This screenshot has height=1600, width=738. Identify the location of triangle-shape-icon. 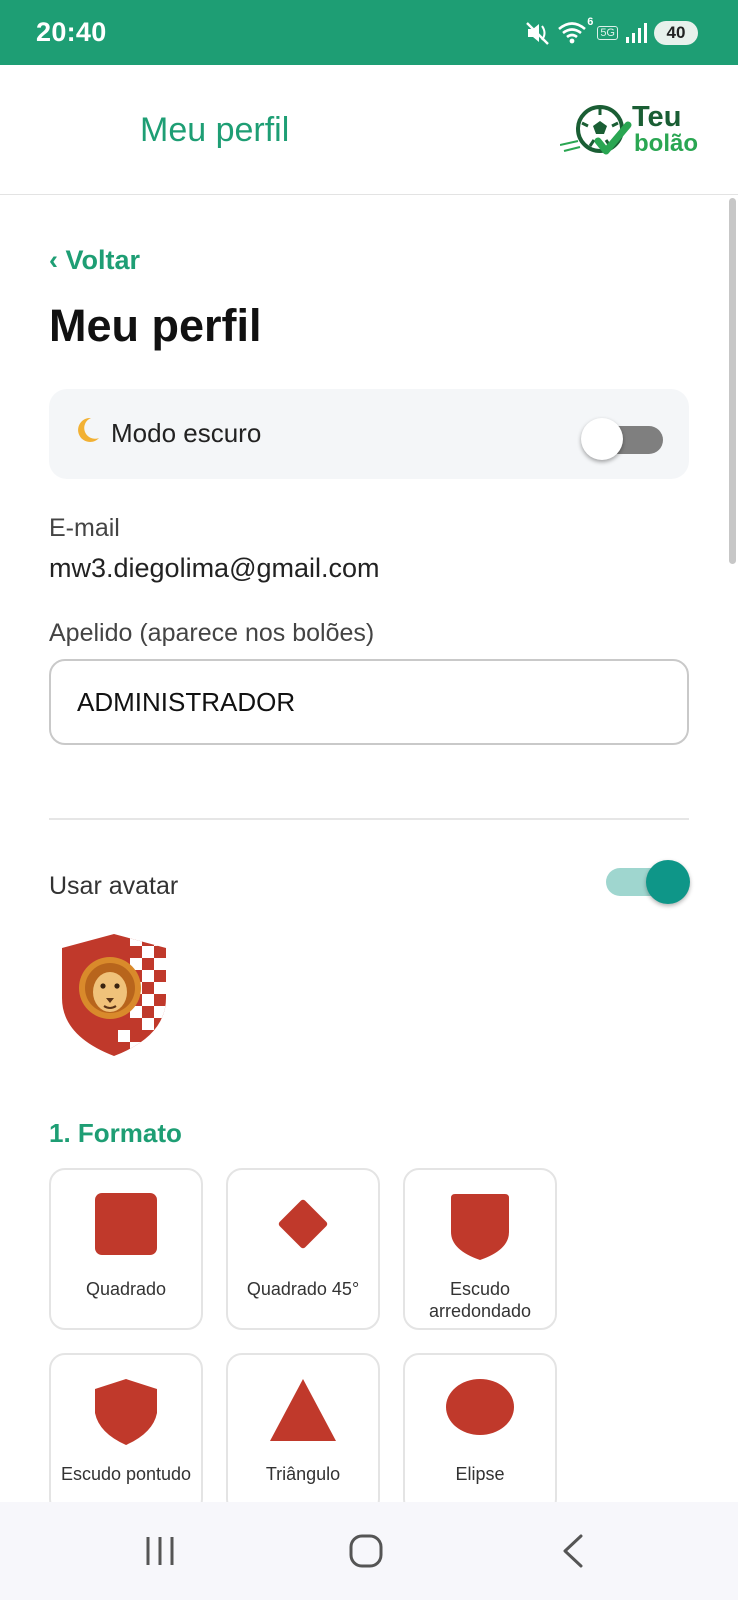
(303, 1410).